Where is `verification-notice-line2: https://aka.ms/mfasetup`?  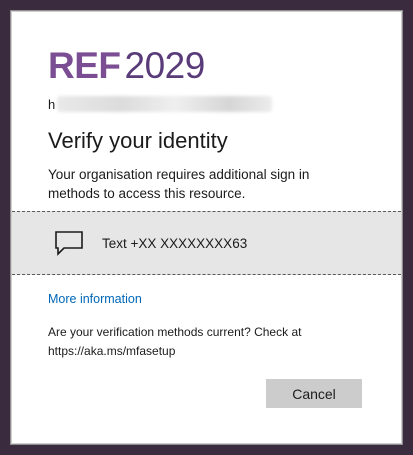 verification-notice-line2: https://aka.ms/mfasetup is located at coordinates (112, 351).